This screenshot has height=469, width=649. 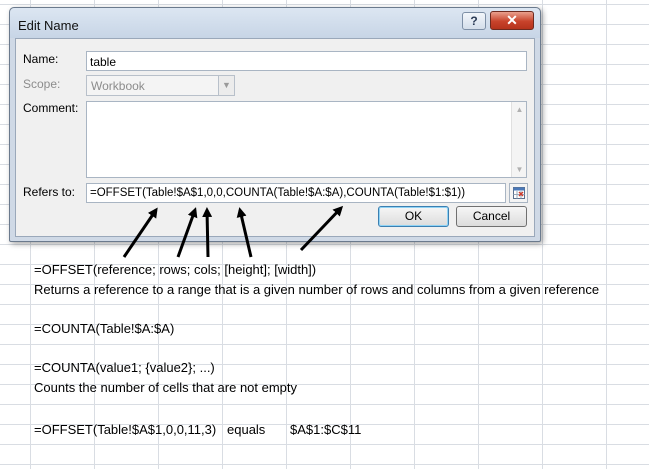 I want to click on comment-scrollbar: ▲ ▼, so click(x=518, y=139).